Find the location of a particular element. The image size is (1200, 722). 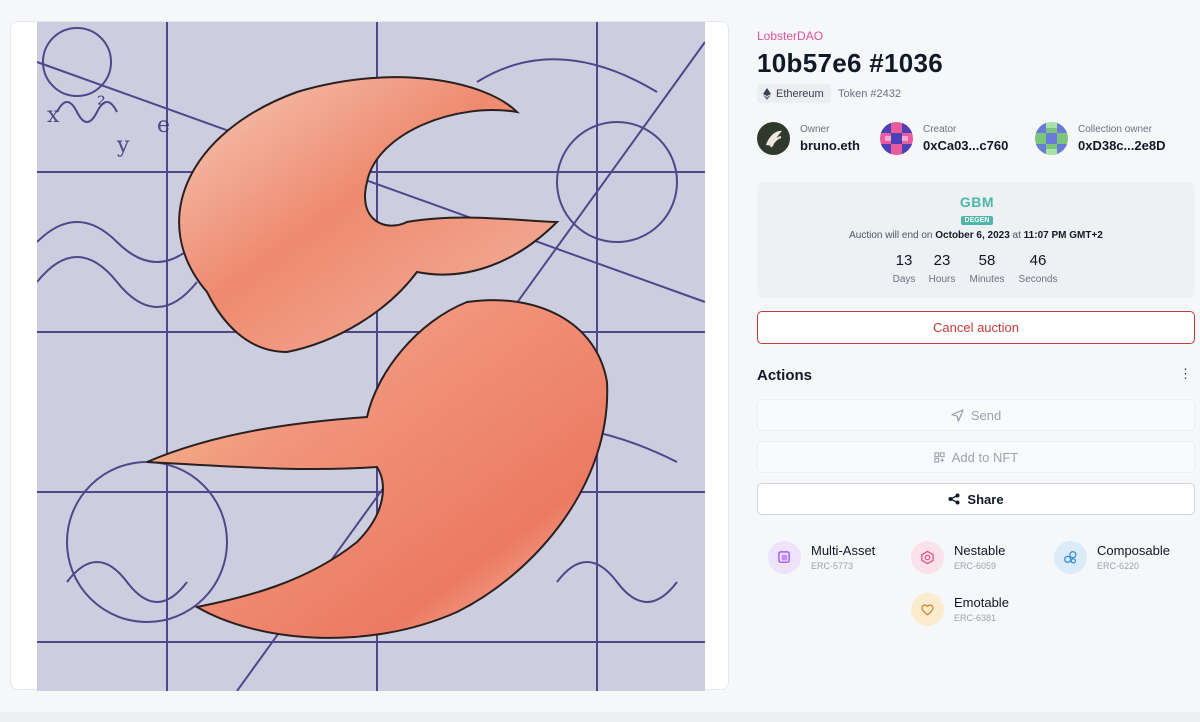

owner: Owner bruno.eth is located at coordinates (808, 138).